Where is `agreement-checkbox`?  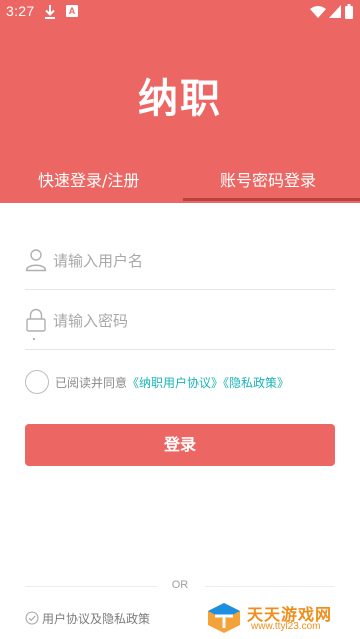 agreement-checkbox is located at coordinates (37, 382).